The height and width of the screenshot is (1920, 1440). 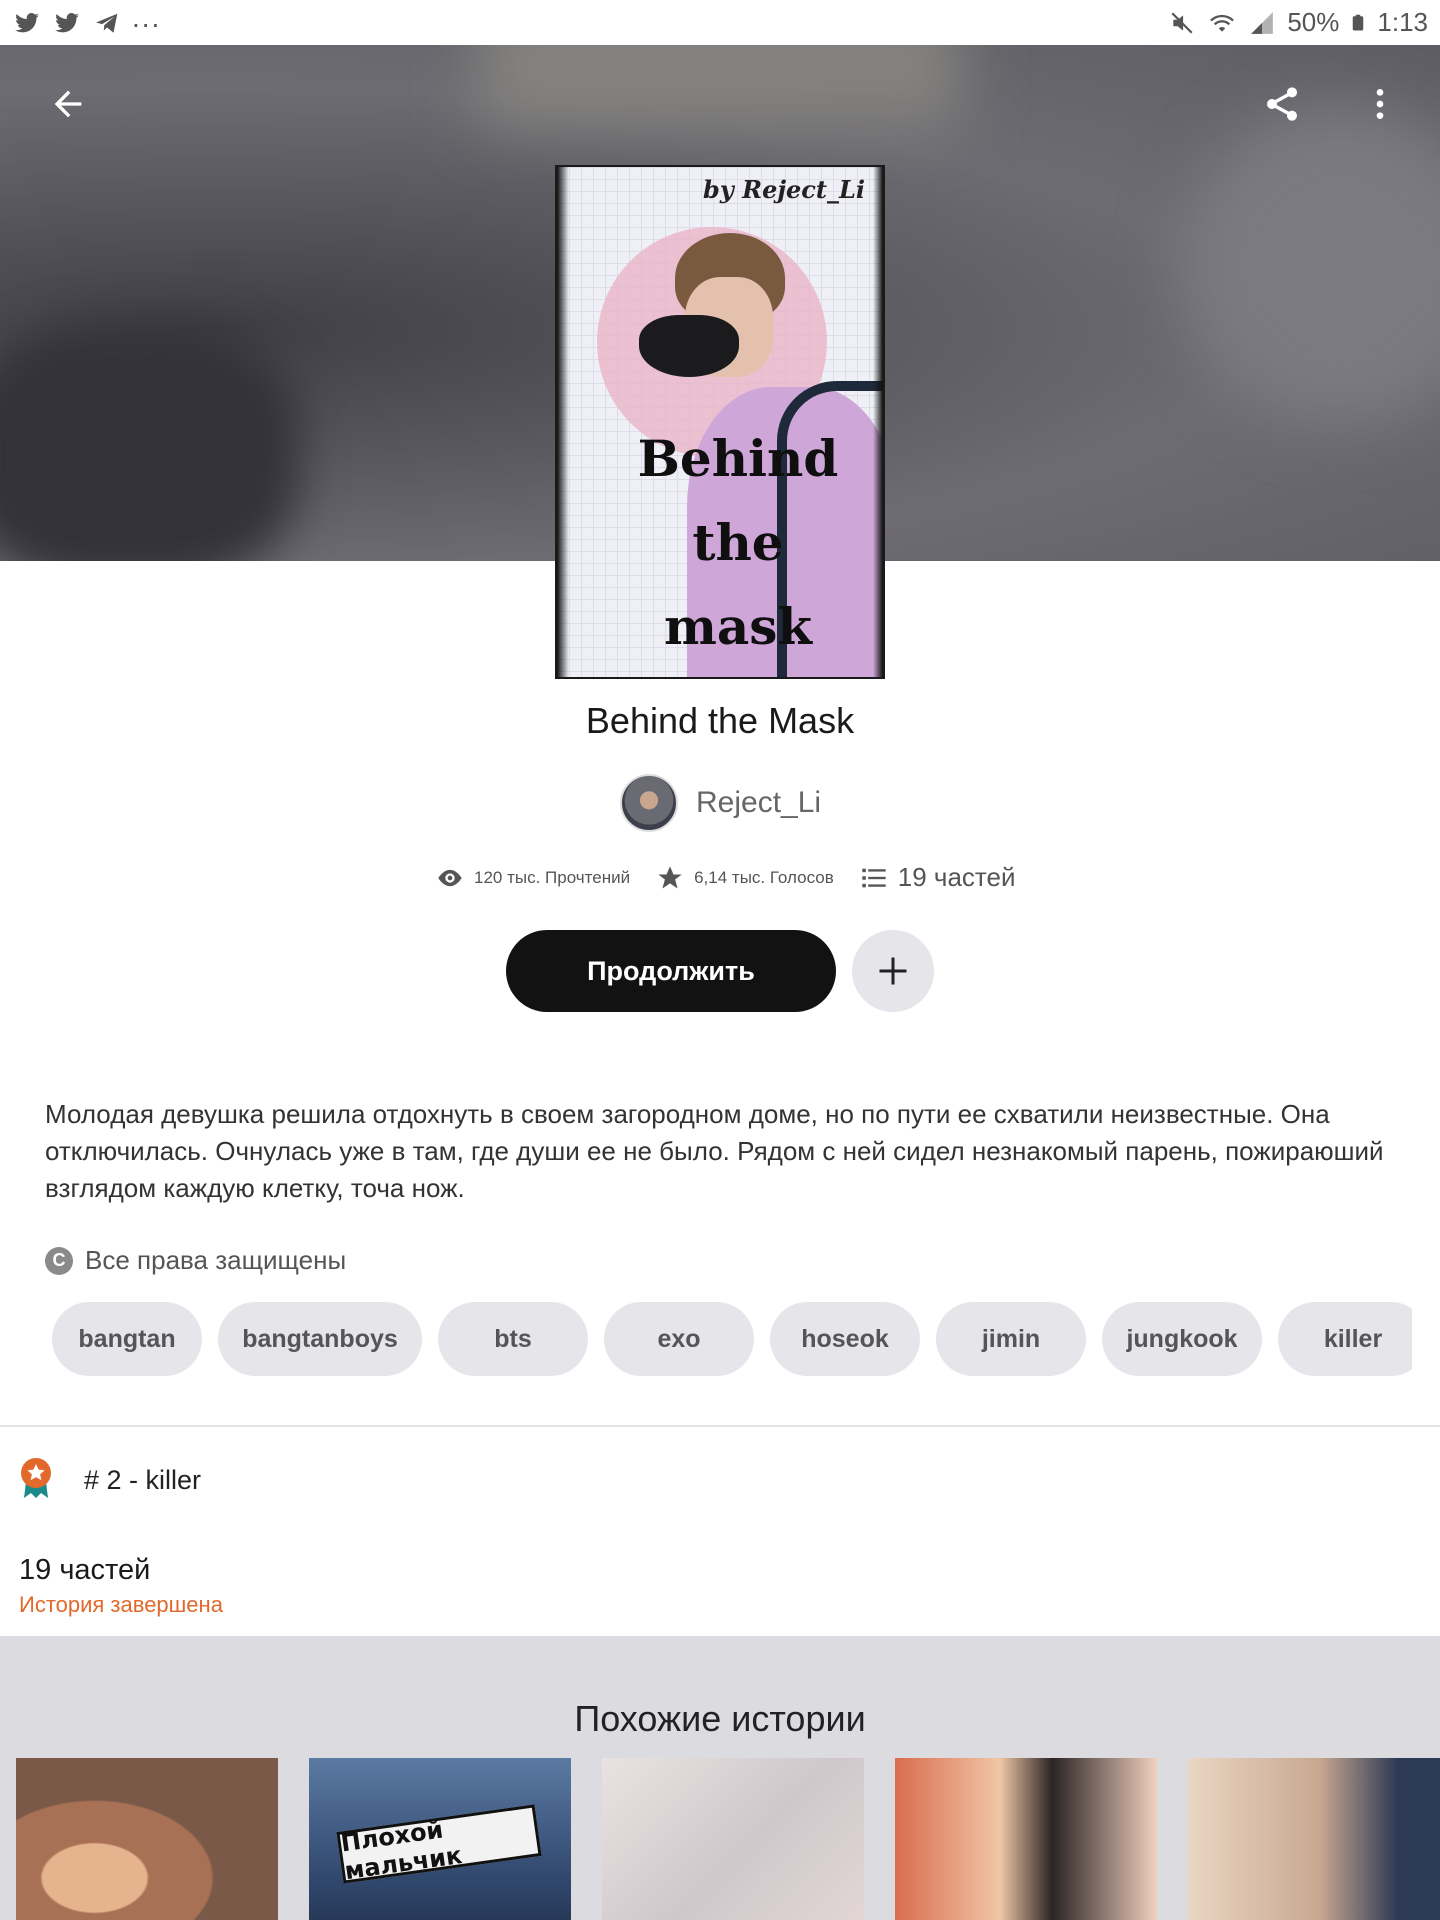 What do you see at coordinates (1345, 1339) in the screenshot?
I see `tag-chip: killer` at bounding box center [1345, 1339].